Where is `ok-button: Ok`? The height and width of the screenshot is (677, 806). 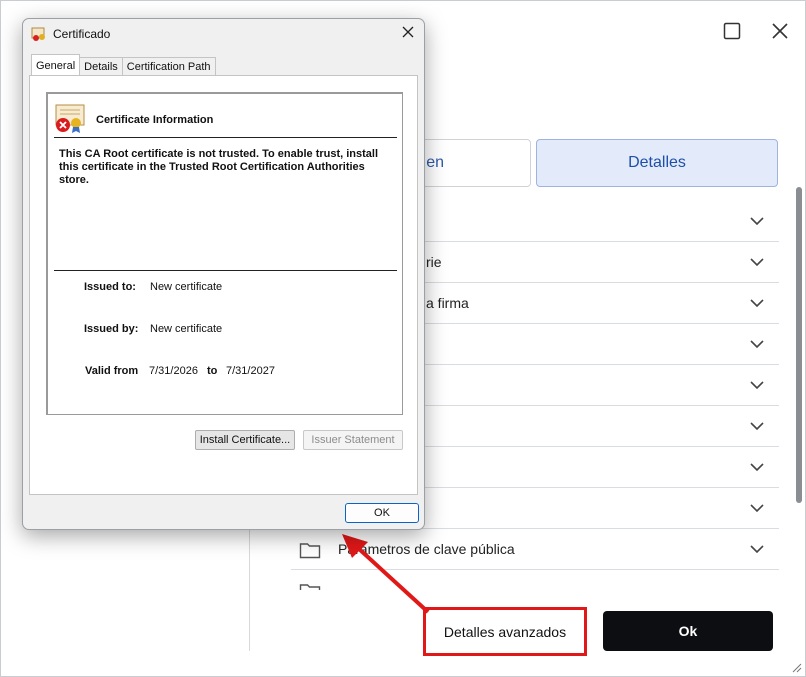
ok-button: Ok is located at coordinates (688, 631).